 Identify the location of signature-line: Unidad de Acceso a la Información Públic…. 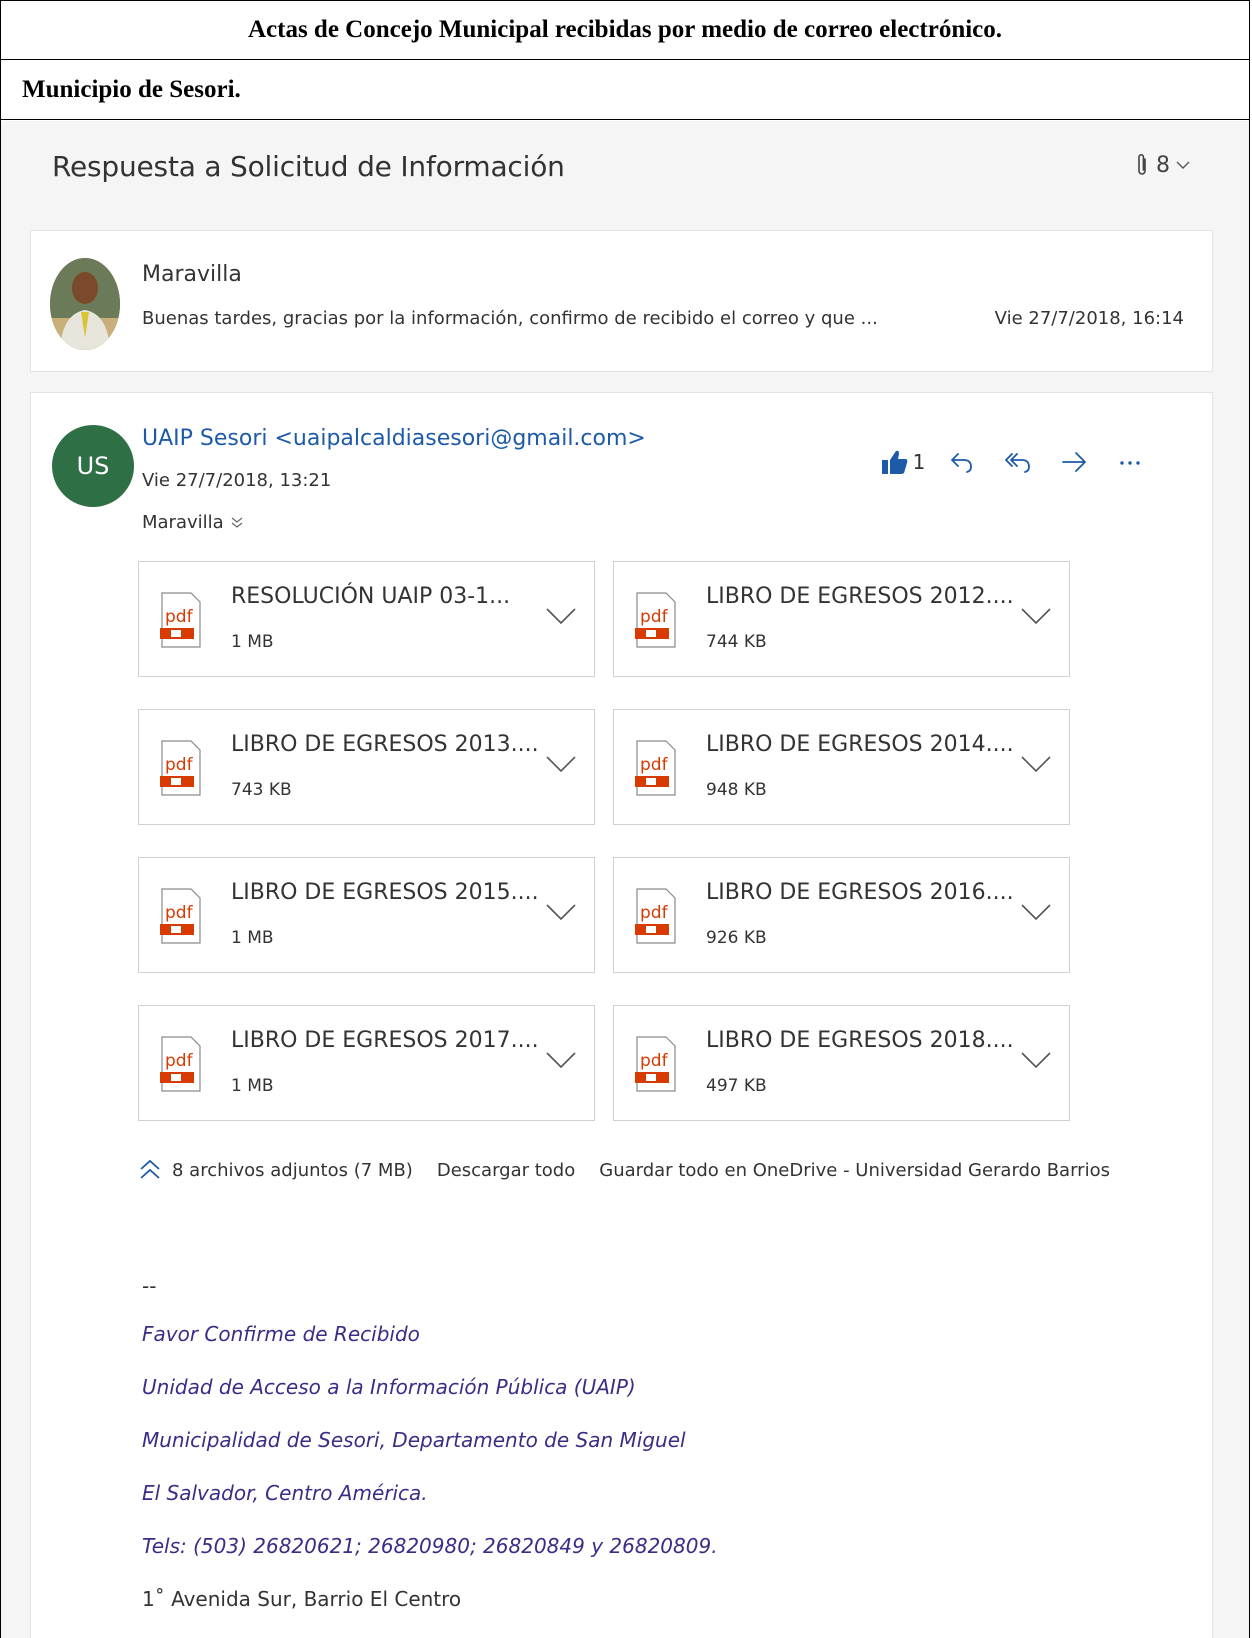
(389, 1387).